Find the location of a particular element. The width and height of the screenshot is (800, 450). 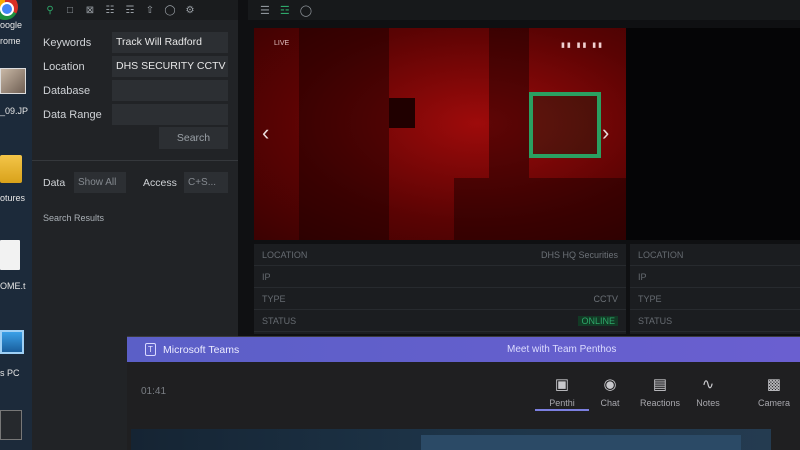

video-button: ▣ Penthi is located at coordinates (562, 395).